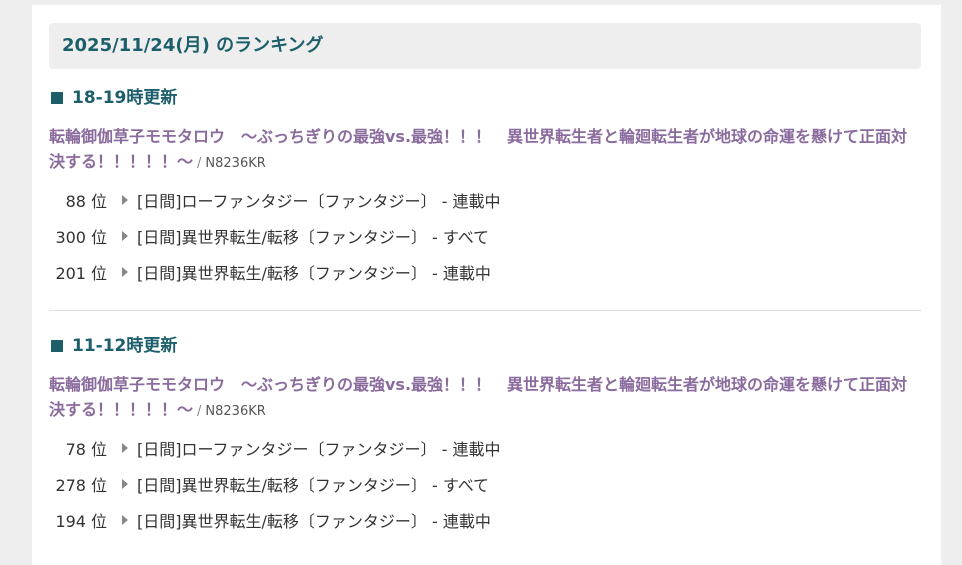 This screenshot has width=962, height=565. Describe the element at coordinates (125, 98) in the screenshot. I see `section-title-label: 18-19時更新` at that location.